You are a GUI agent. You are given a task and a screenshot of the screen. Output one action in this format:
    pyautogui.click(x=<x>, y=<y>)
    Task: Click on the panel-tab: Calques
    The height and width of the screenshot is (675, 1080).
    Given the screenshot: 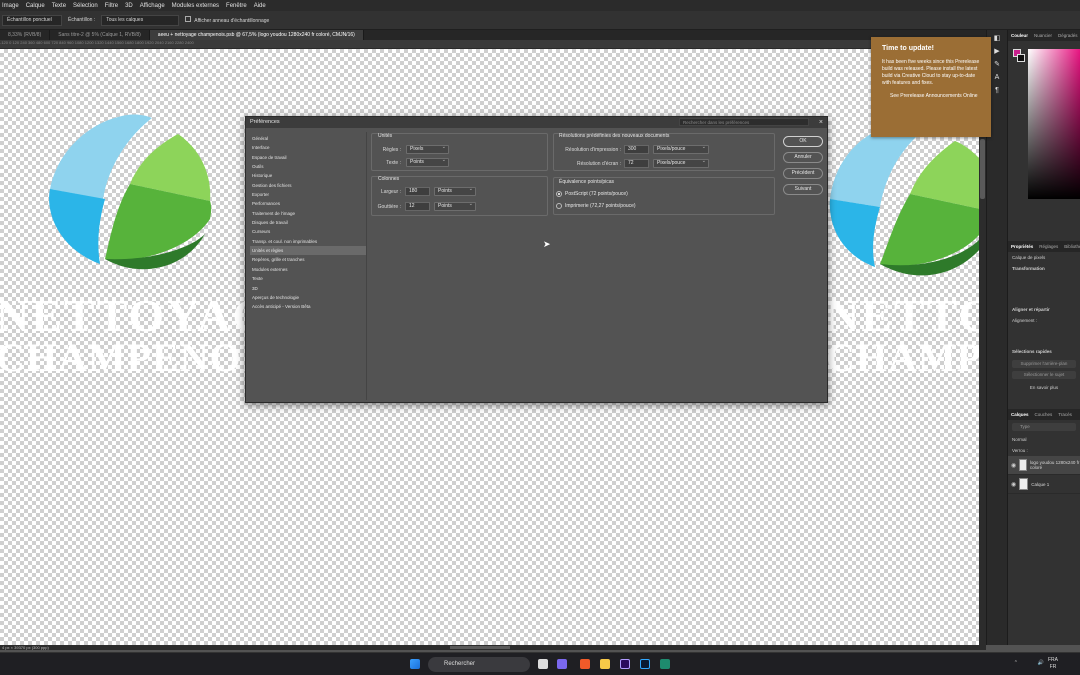 What is the action you would take?
    pyautogui.click(x=1020, y=414)
    